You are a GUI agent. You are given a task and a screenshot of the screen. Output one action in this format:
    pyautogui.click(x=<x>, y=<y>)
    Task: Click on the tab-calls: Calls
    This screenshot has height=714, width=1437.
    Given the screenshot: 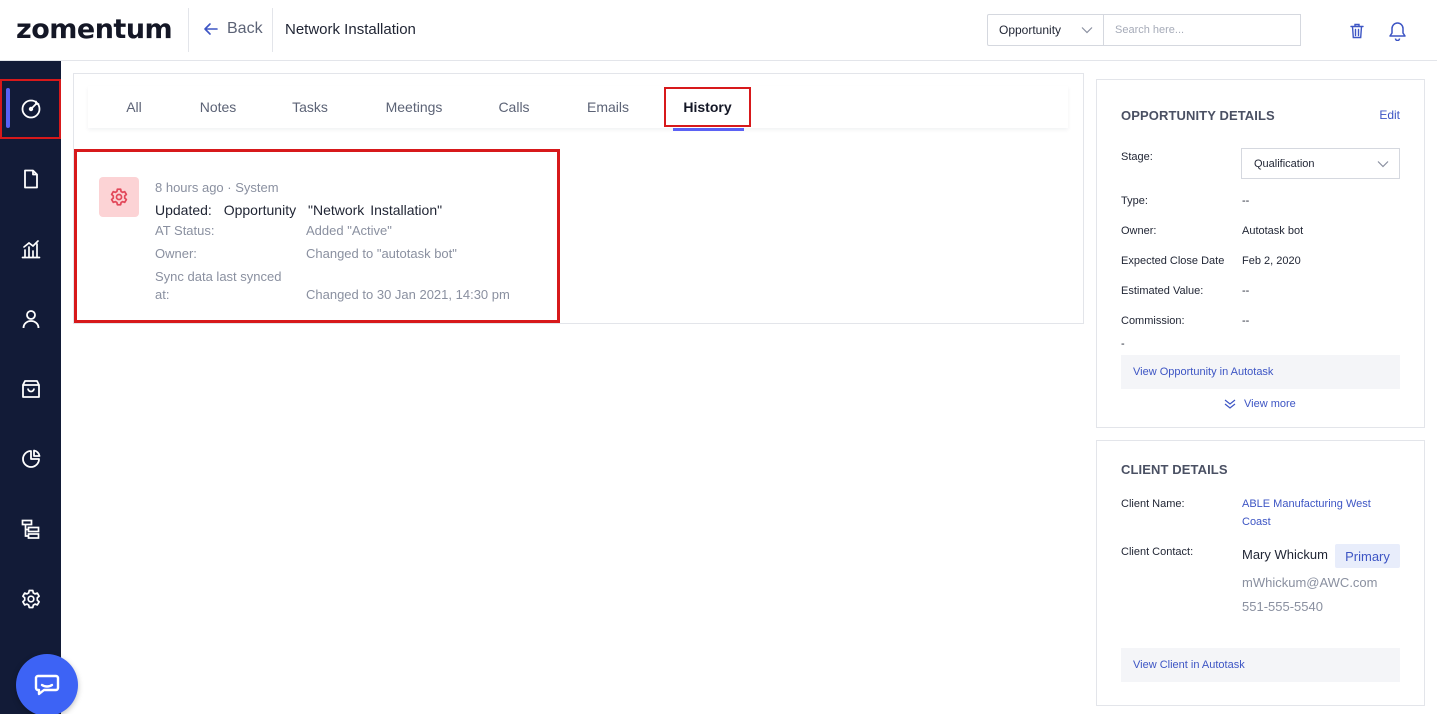 What is the action you would take?
    pyautogui.click(x=514, y=107)
    